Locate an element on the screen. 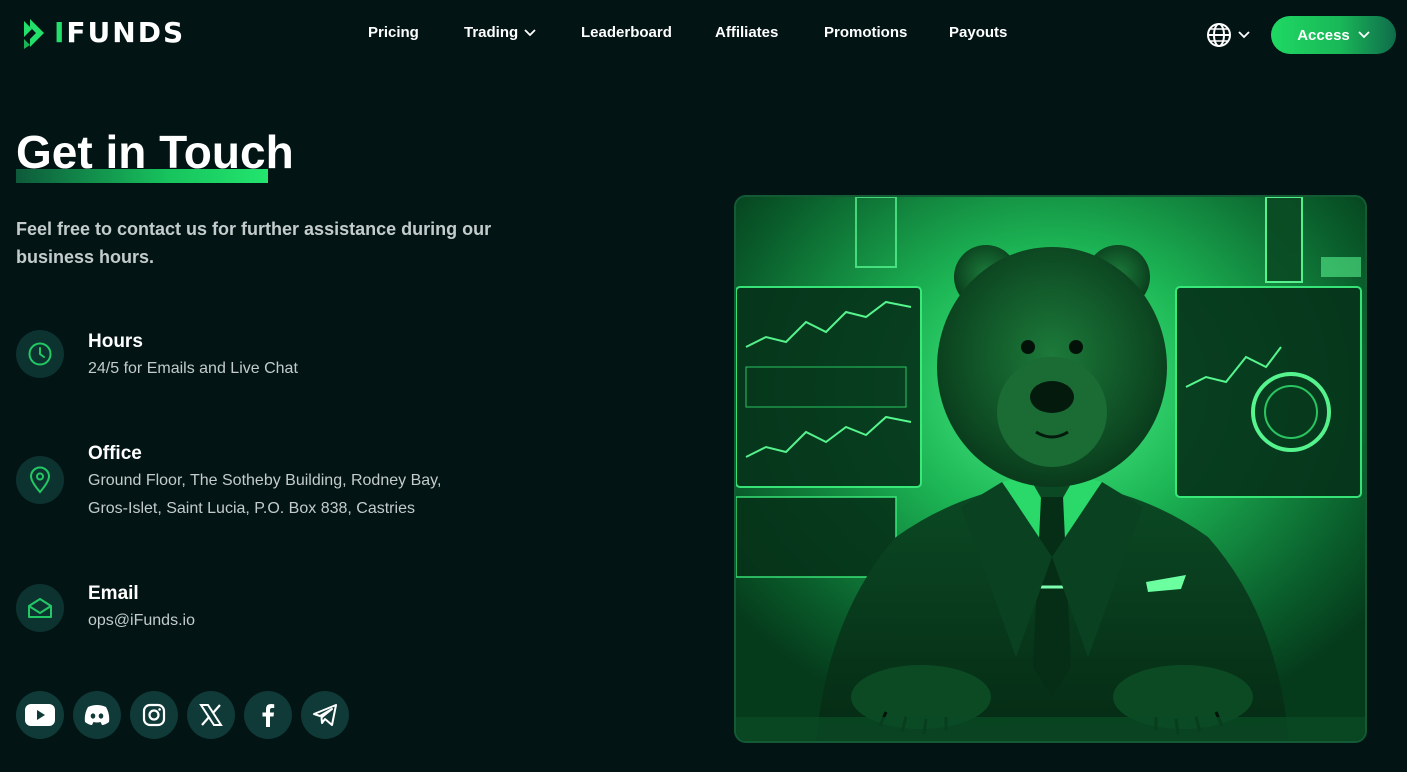 Image resolution: width=1407 pixels, height=772 pixels. nav-item-payouts: Payouts is located at coordinates (978, 32).